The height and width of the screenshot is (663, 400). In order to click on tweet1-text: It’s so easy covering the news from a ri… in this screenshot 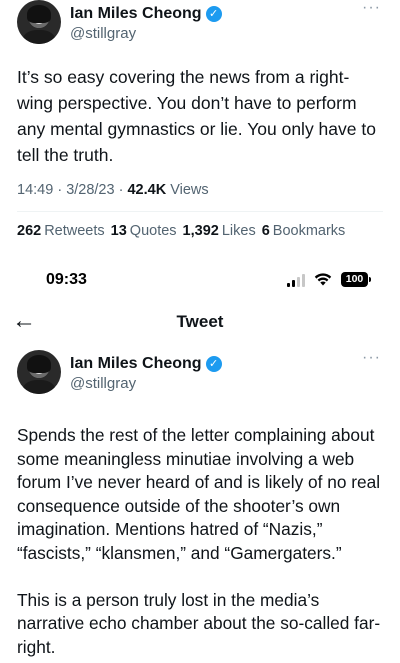, I will do `click(196, 116)`.